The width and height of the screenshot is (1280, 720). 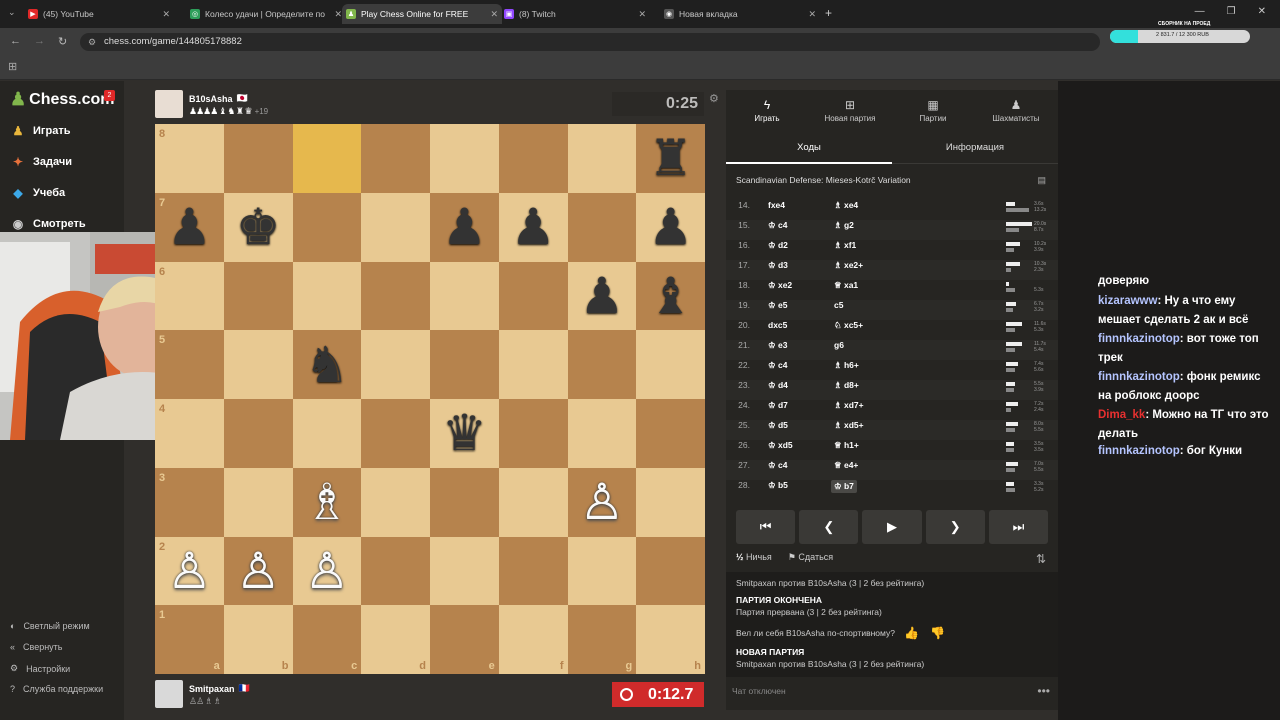 What do you see at coordinates (849, 425) in the screenshot?
I see `black-move: ♗ xd5+` at bounding box center [849, 425].